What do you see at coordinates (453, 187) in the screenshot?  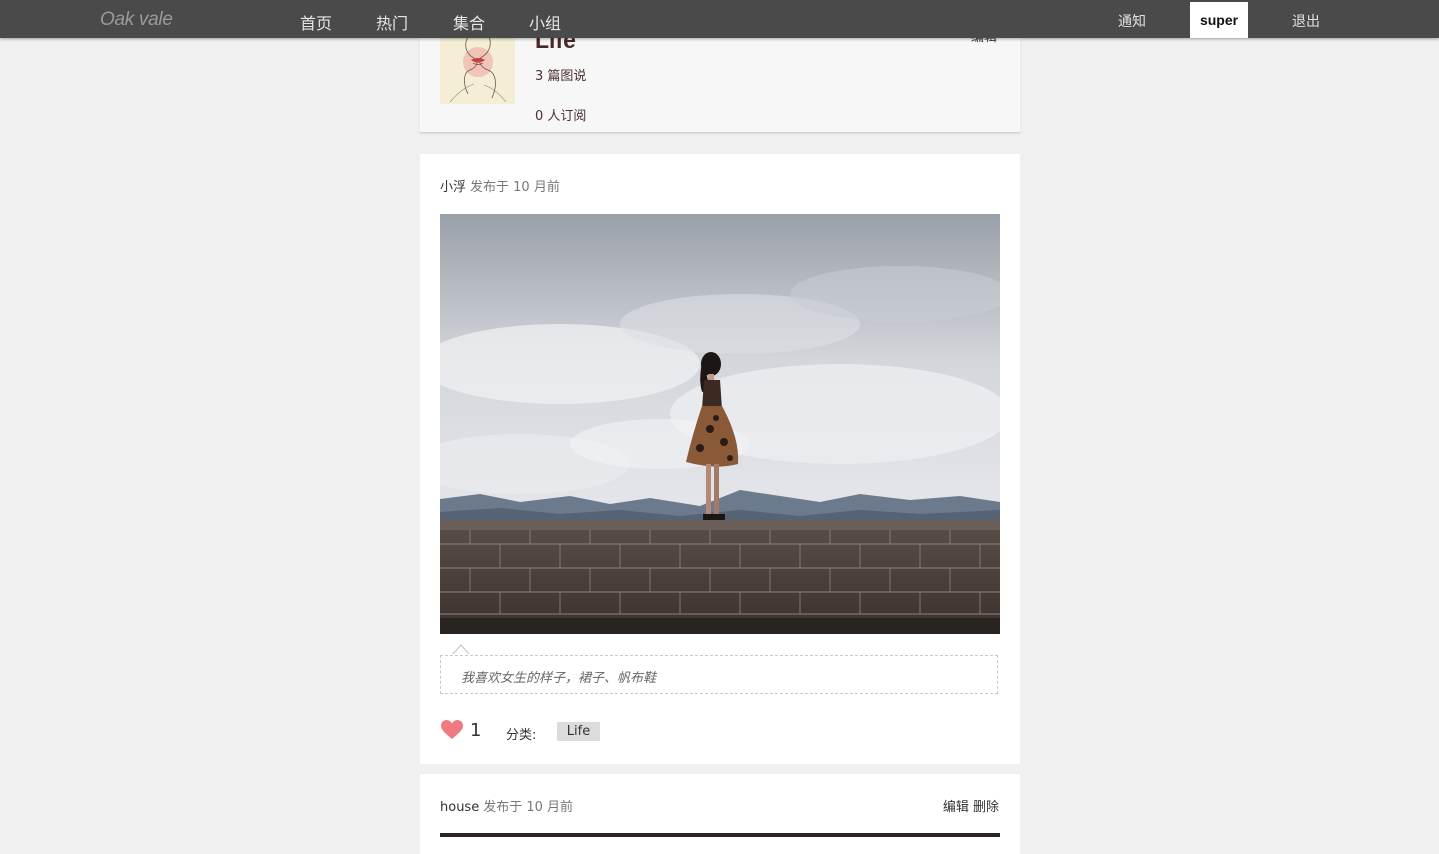 I see `post-author: 小浮` at bounding box center [453, 187].